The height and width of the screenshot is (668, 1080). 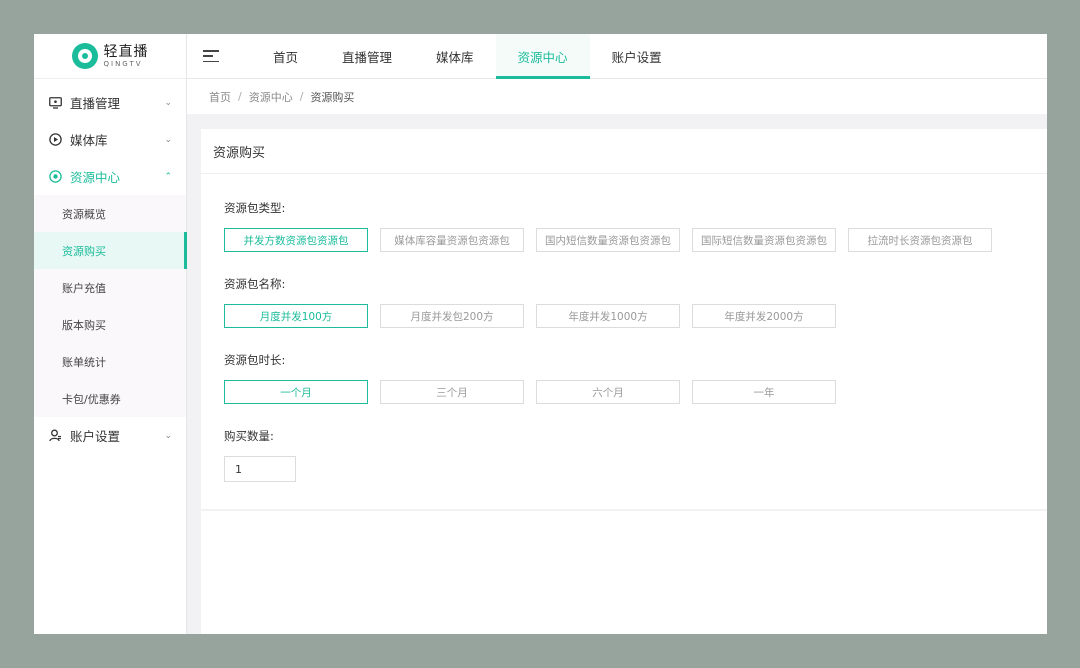 I want to click on duration-option: 一年, so click(x=764, y=392).